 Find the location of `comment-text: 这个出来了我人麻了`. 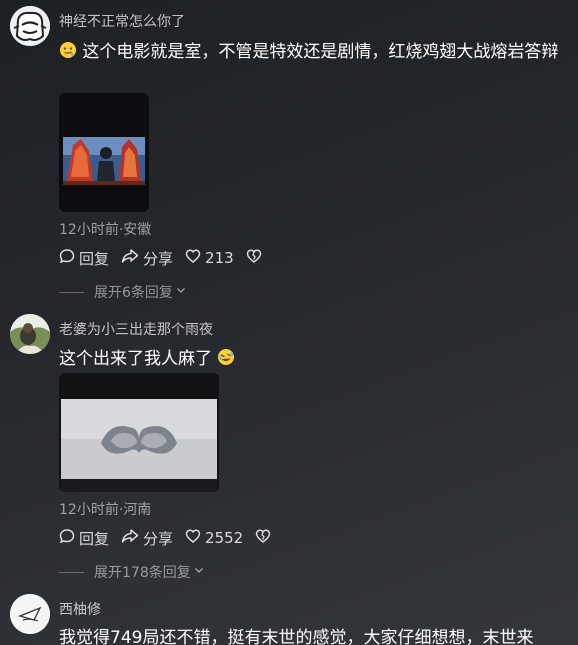

comment-text: 这个出来了我人麻了 is located at coordinates (311, 360).